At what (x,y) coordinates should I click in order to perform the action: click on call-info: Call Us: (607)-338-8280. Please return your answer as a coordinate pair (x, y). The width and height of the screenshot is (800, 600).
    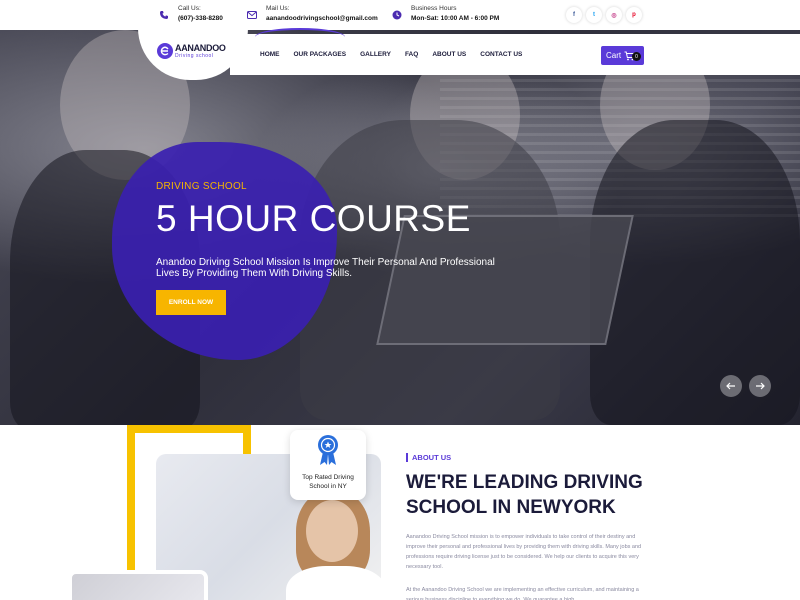
    Looking at the image, I should click on (190, 14).